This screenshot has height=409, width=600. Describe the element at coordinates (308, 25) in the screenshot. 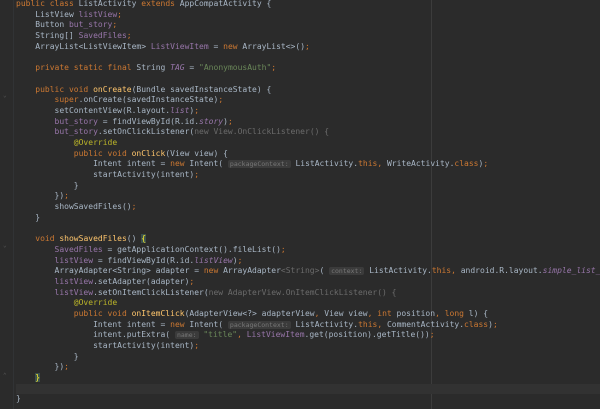

I see `code-line: Button but_story;` at that location.